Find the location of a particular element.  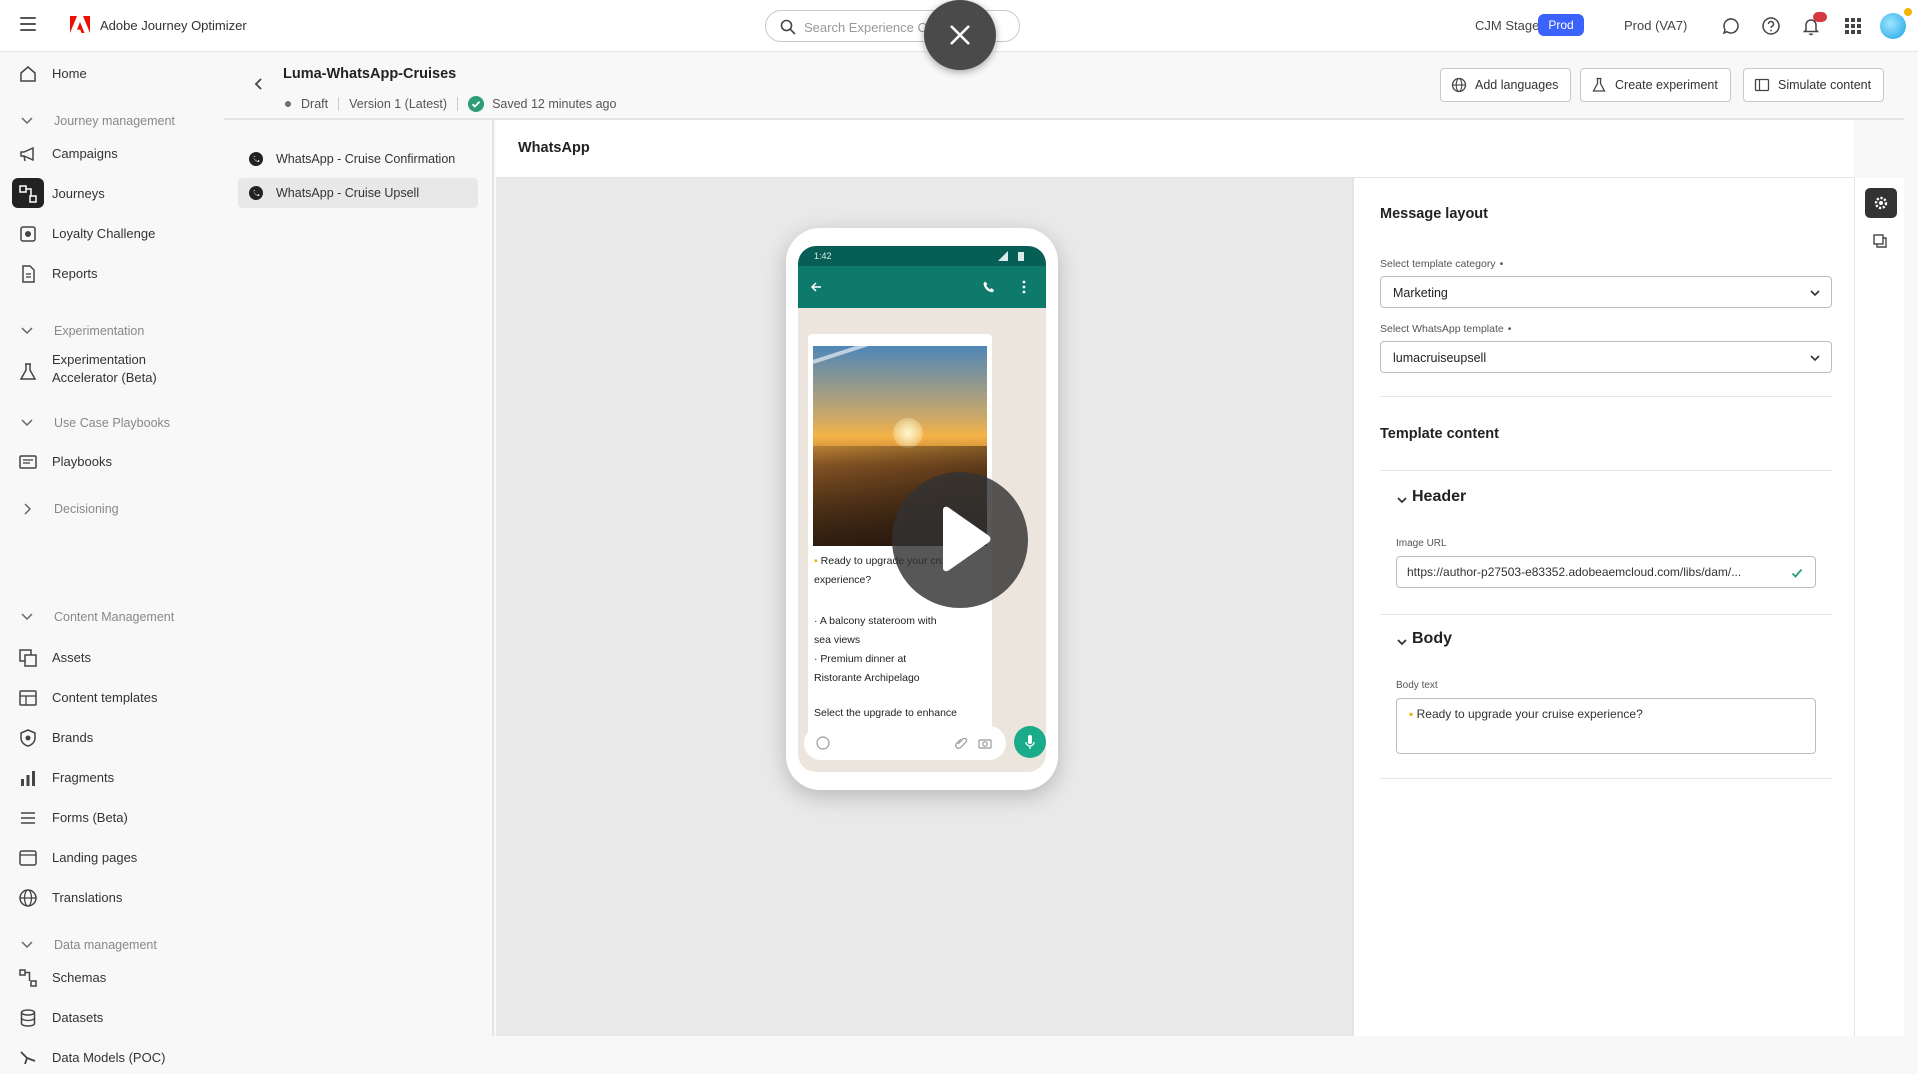

nav-section-data-management: Data management is located at coordinates (120, 946).